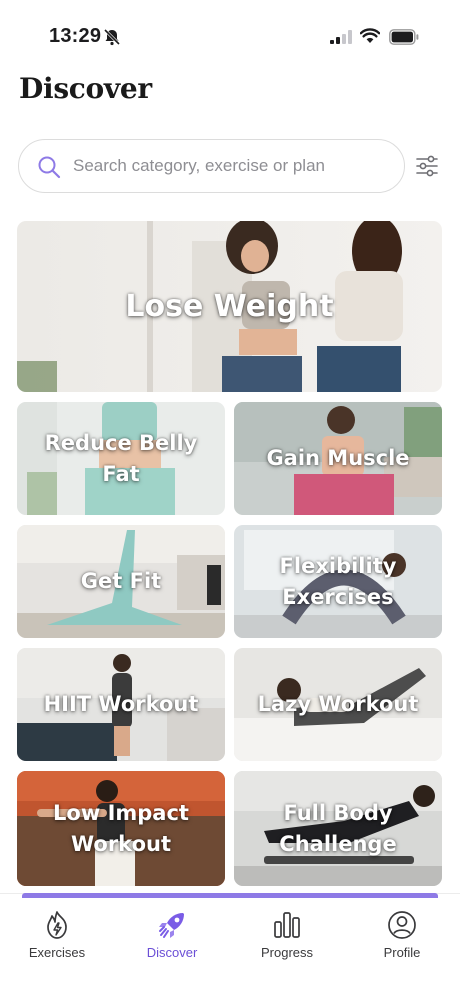 This screenshot has height=1000, width=460. I want to click on category-card-gain-muscle: Gain Muscle, so click(338, 458).